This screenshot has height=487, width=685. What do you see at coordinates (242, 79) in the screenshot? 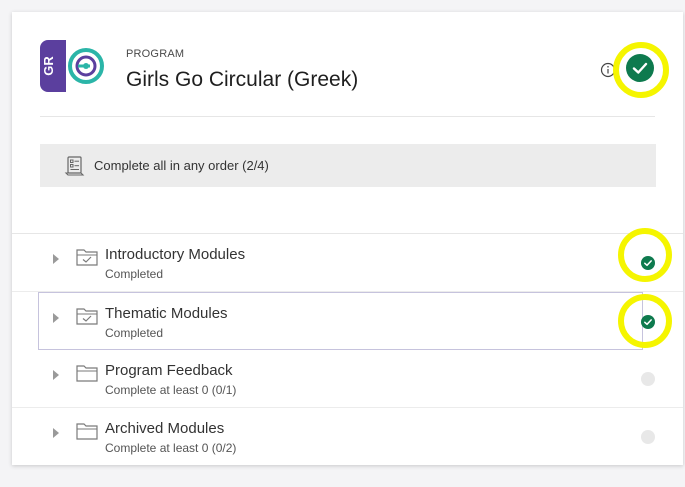
I see `program-title: Girls Go Circular (Greek)` at bounding box center [242, 79].